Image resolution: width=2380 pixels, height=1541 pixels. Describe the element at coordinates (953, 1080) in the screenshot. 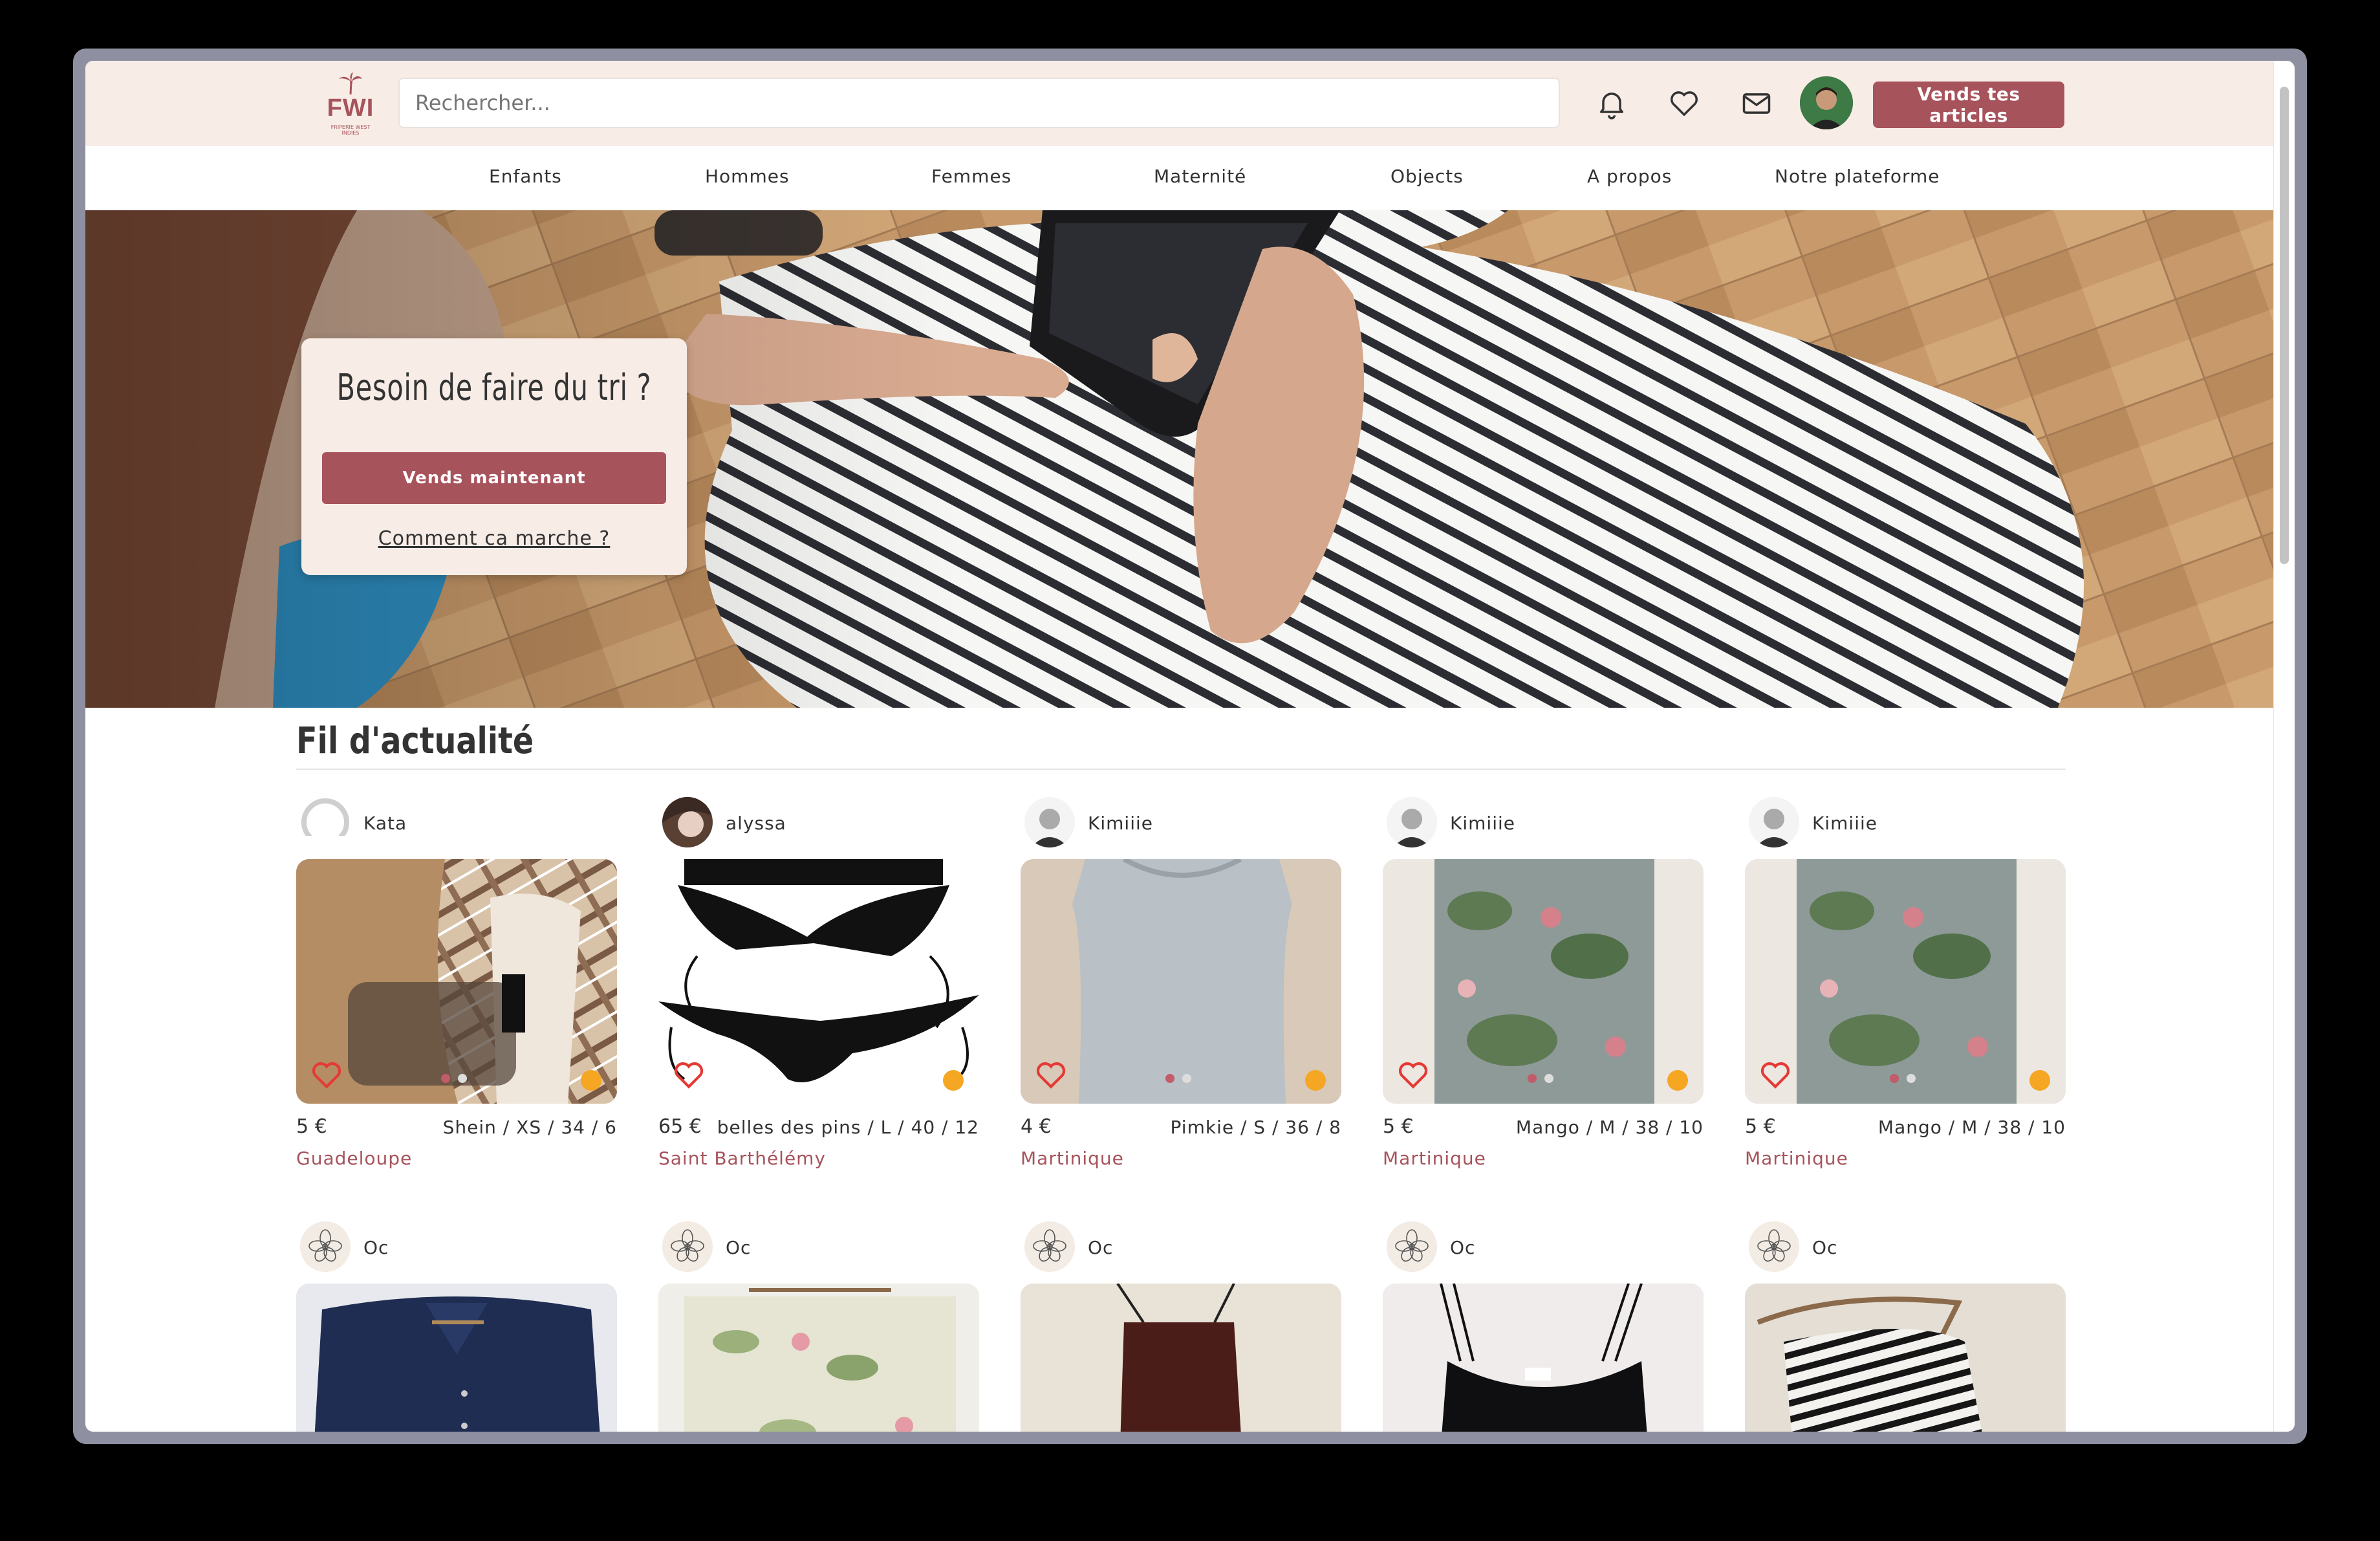

I see `status-indicator` at that location.